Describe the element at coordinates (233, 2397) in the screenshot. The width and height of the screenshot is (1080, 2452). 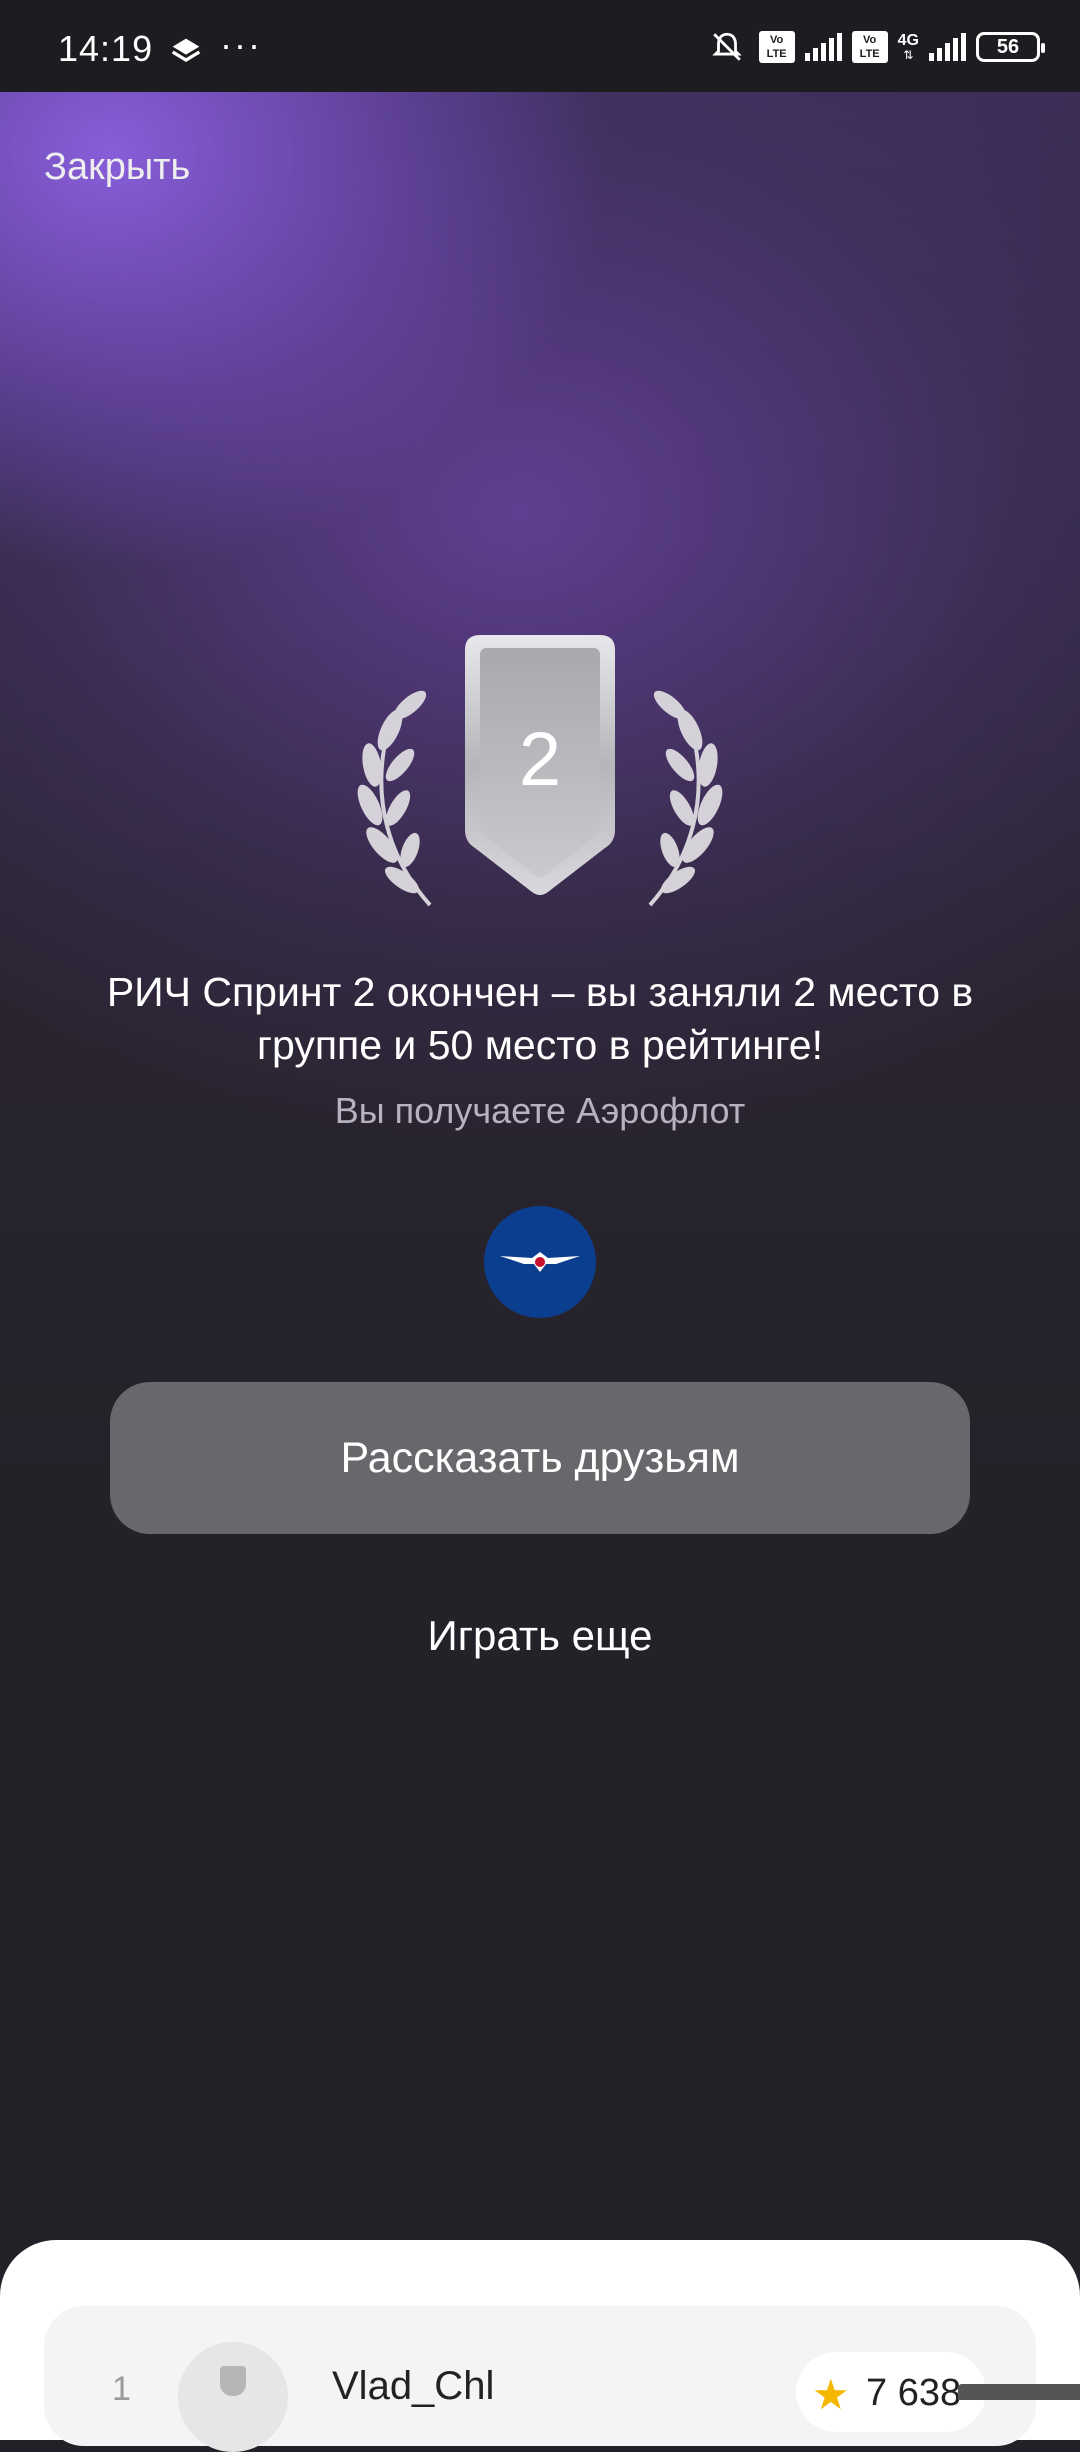
I see `avatar` at that location.